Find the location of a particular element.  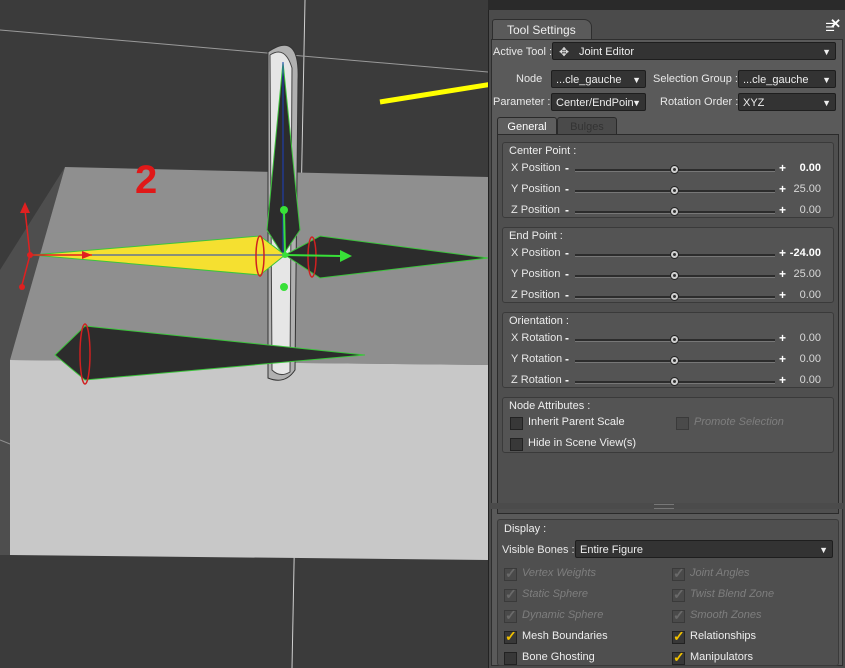

parameter-dropdown: Center/EndPoin ▼ is located at coordinates (598, 102).